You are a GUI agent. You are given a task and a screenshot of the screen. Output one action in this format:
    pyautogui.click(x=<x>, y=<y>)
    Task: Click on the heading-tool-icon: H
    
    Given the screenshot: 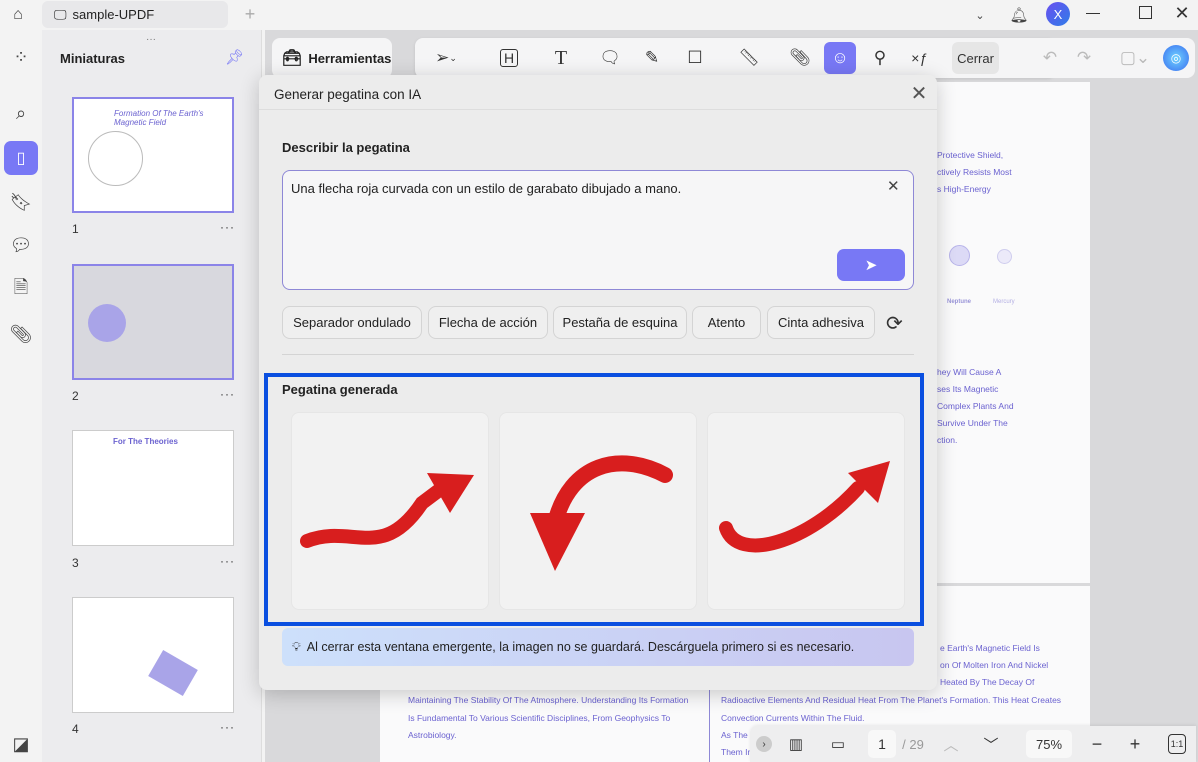 What is the action you would take?
    pyautogui.click(x=509, y=58)
    